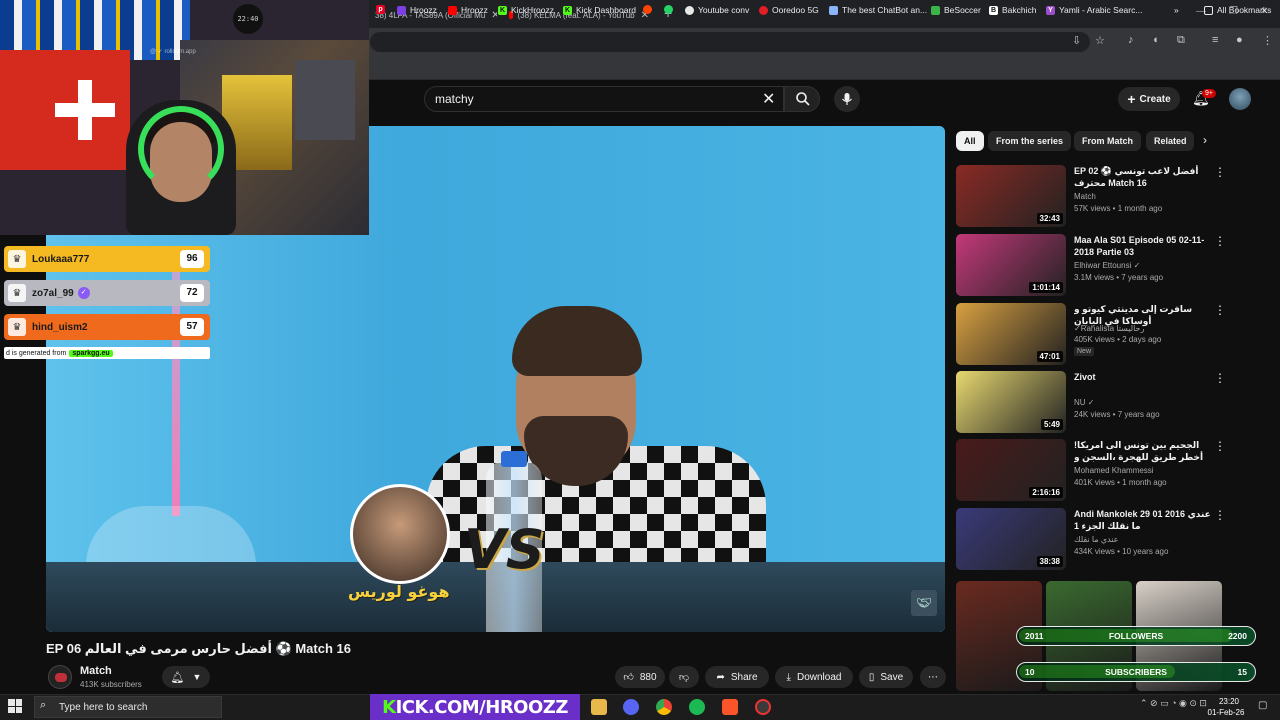 The image size is (1280, 720). I want to click on video-duration: 32:43, so click(1049, 218).